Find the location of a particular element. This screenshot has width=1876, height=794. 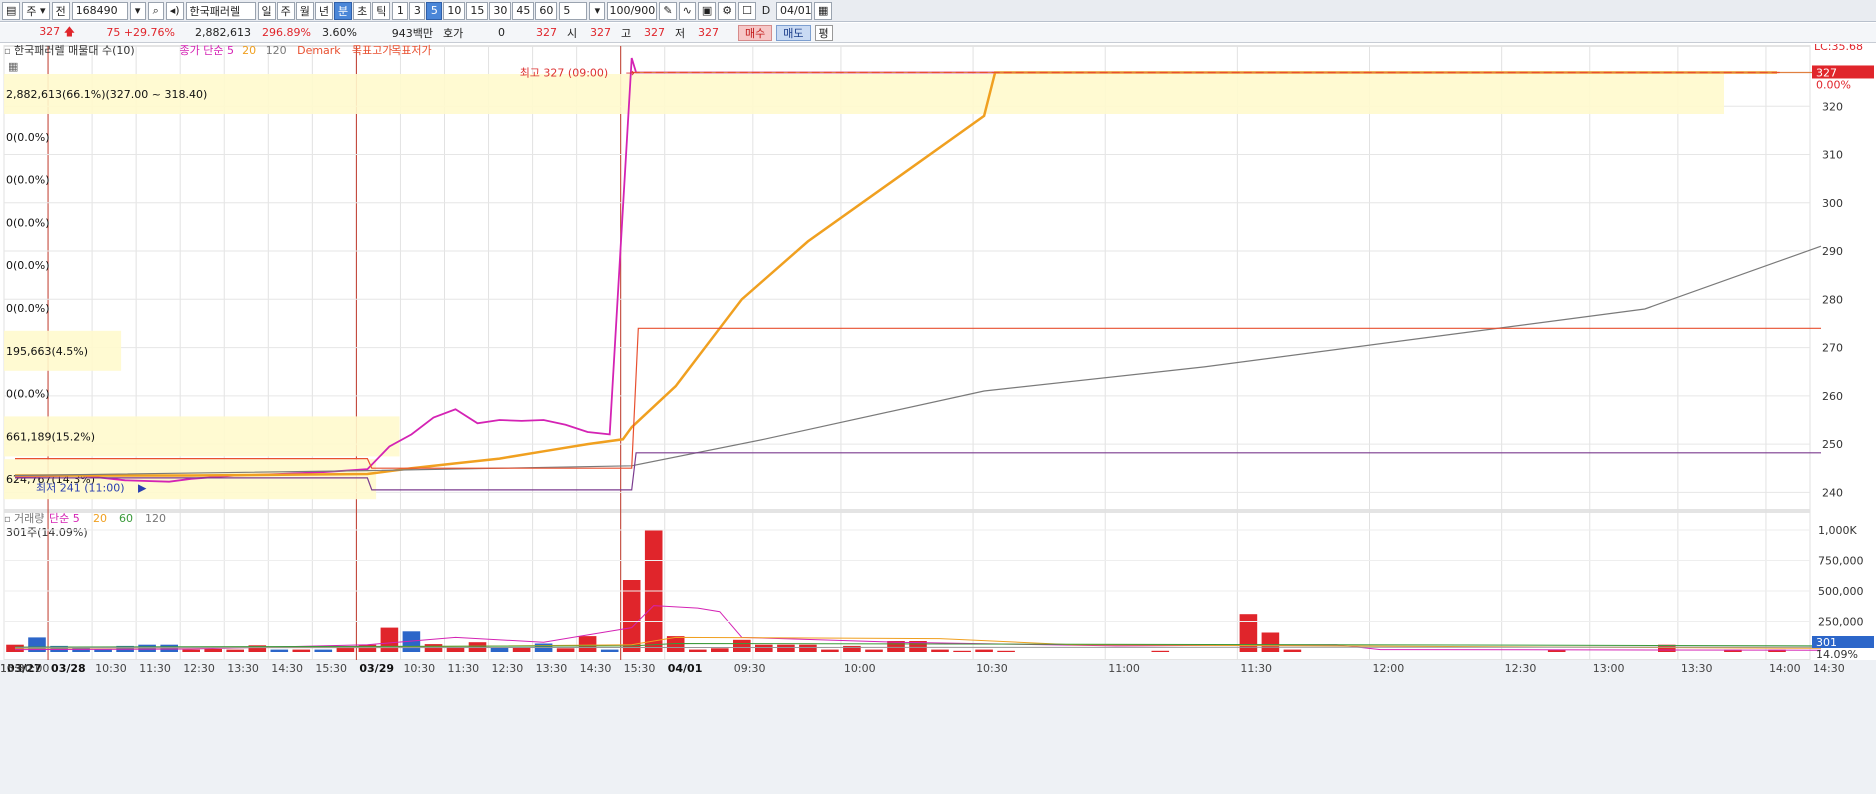

volume-legend-toggle-icon: ▫ is located at coordinates (7, 519).